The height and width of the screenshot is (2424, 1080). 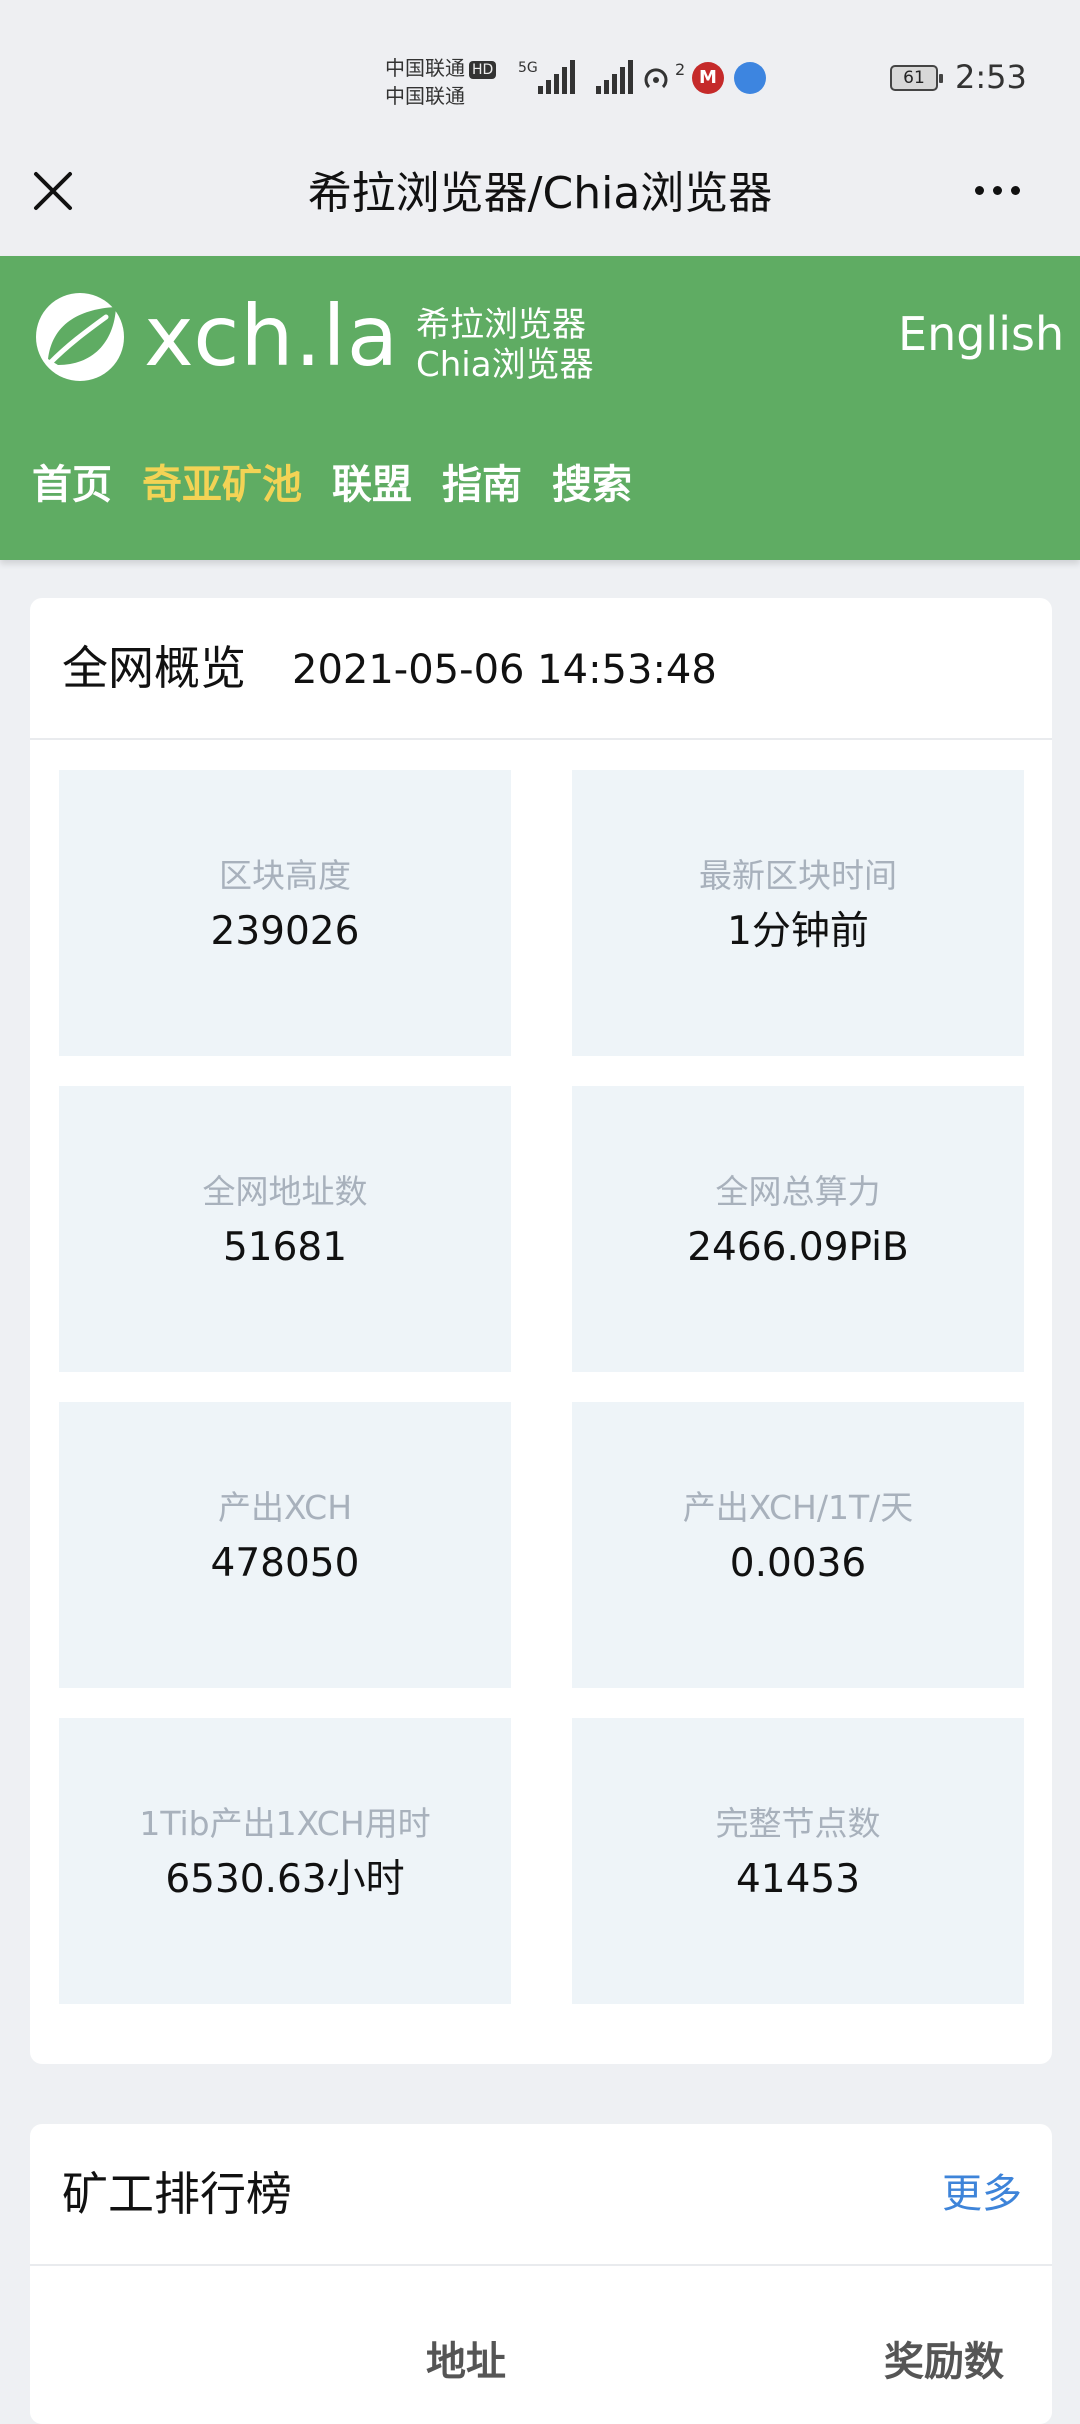 What do you see at coordinates (556, 77) in the screenshot?
I see `signal-icon` at bounding box center [556, 77].